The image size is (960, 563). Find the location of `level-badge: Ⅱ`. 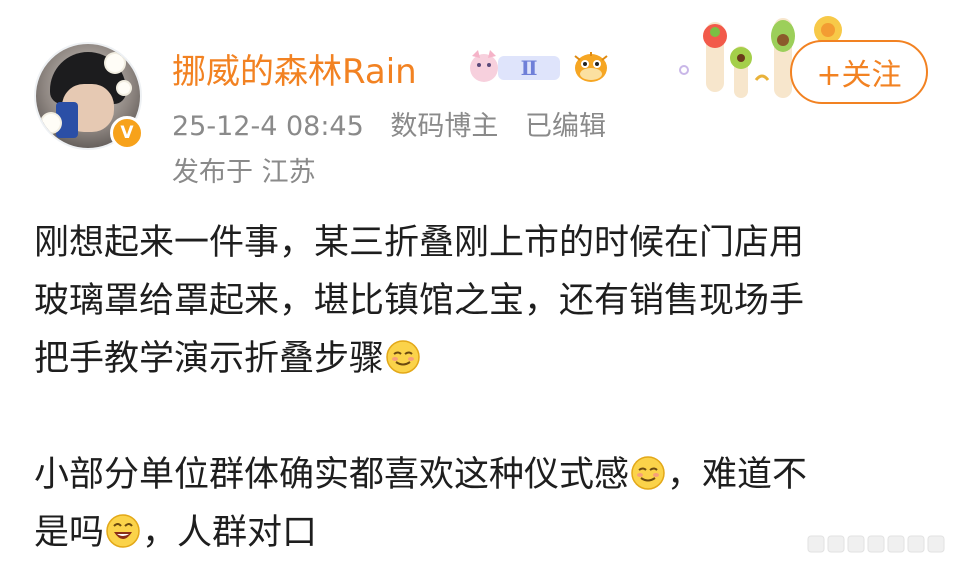

level-badge: Ⅱ is located at coordinates (515, 67).